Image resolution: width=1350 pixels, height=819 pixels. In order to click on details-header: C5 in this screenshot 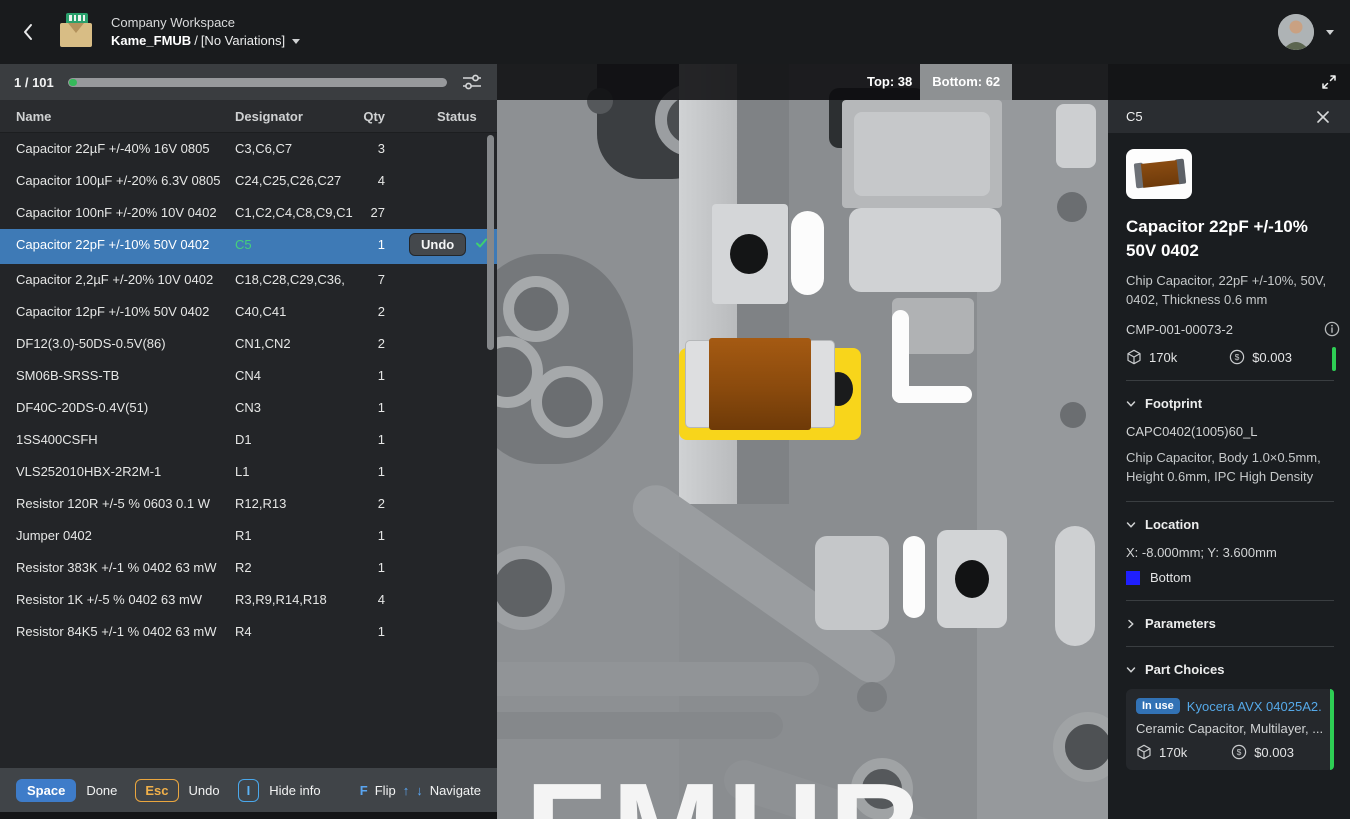, I will do `click(1229, 116)`.